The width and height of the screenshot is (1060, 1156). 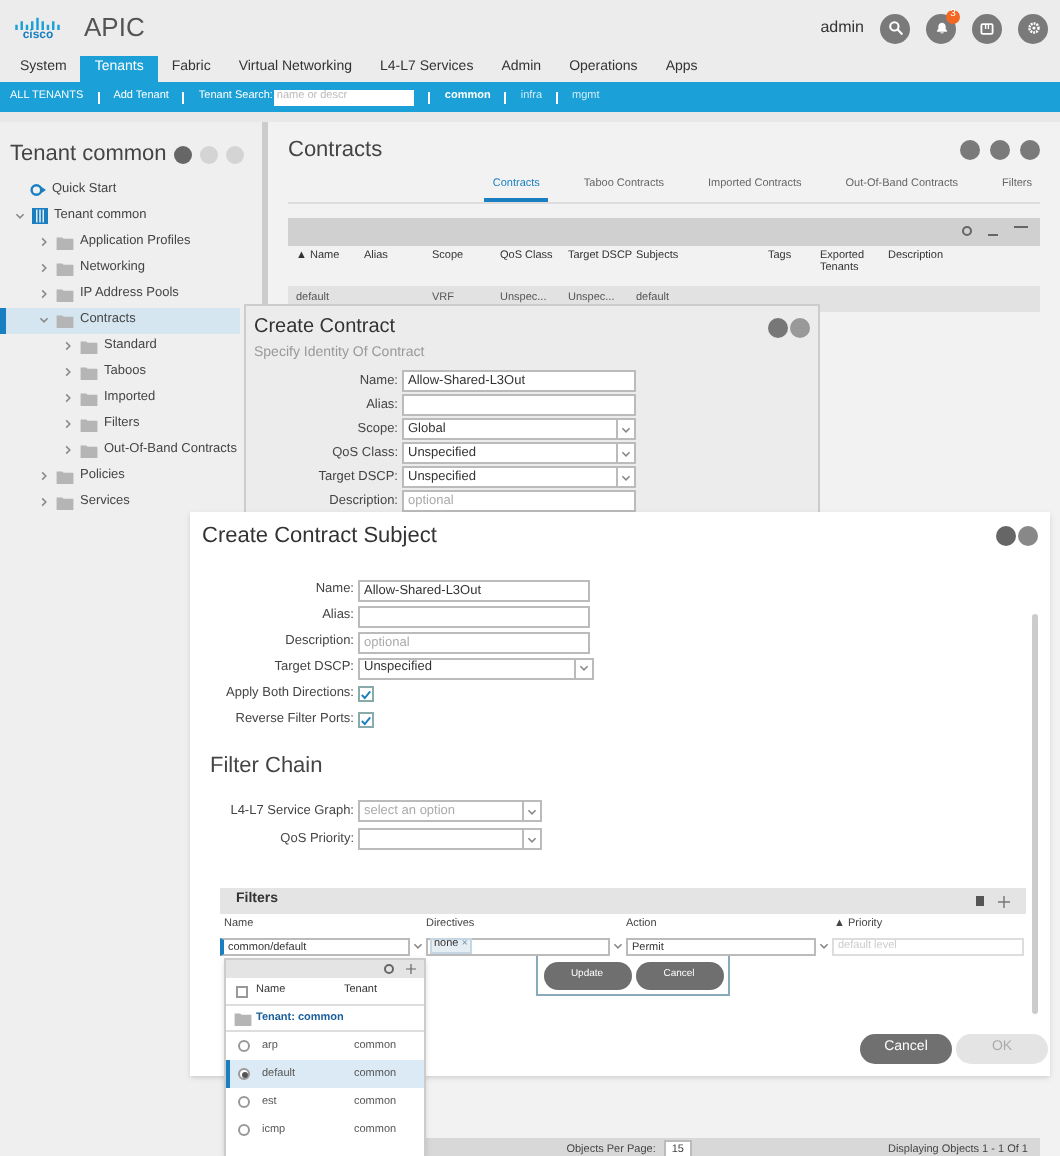 I want to click on select-field, so click(x=450, y=839).